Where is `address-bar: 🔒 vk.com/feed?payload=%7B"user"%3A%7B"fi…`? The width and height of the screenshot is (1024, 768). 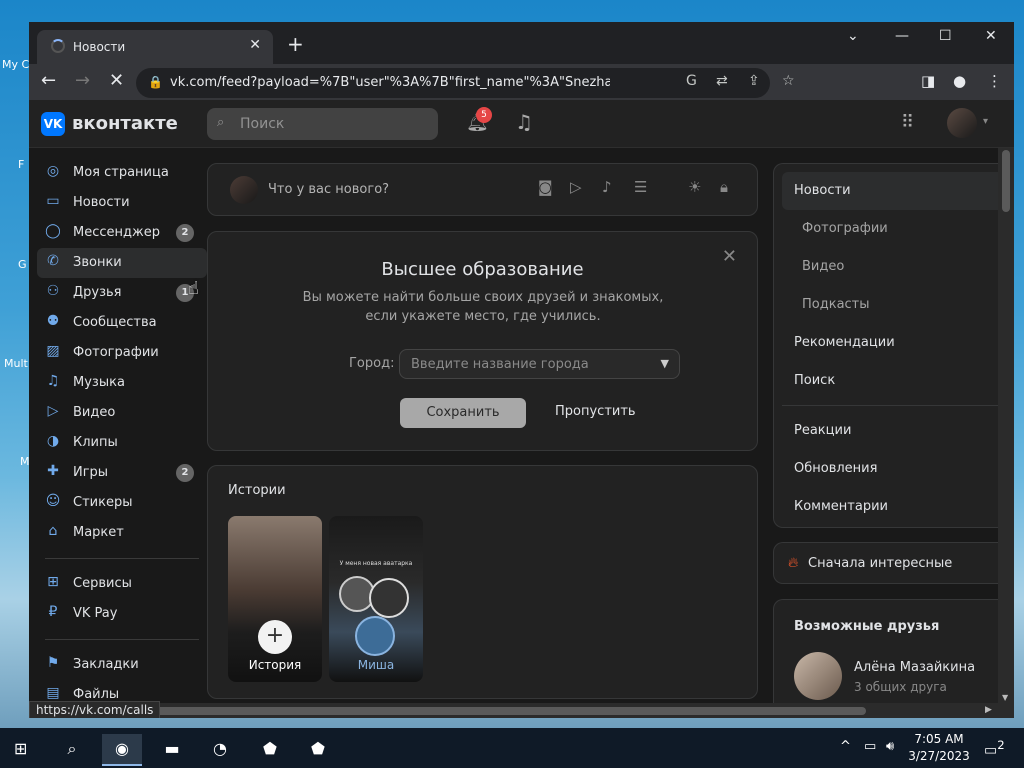
address-bar: 🔒 vk.com/feed?payload=%7B"user"%3A%7B"fi… is located at coordinates (465, 83).